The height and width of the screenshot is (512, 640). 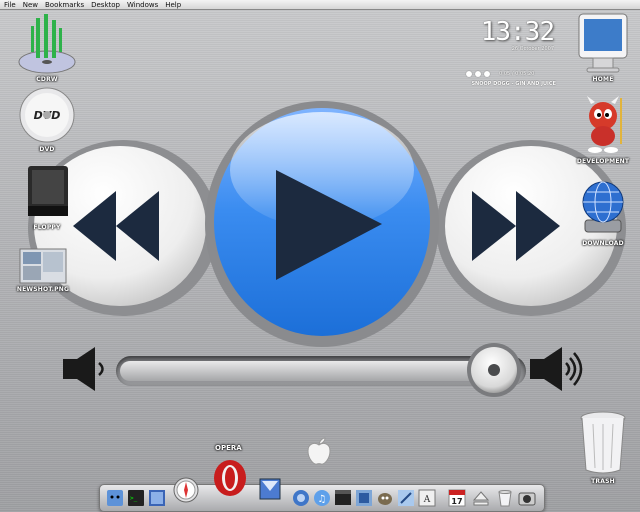 What do you see at coordinates (527, 498) in the screenshot?
I see `camera-icon` at bounding box center [527, 498].